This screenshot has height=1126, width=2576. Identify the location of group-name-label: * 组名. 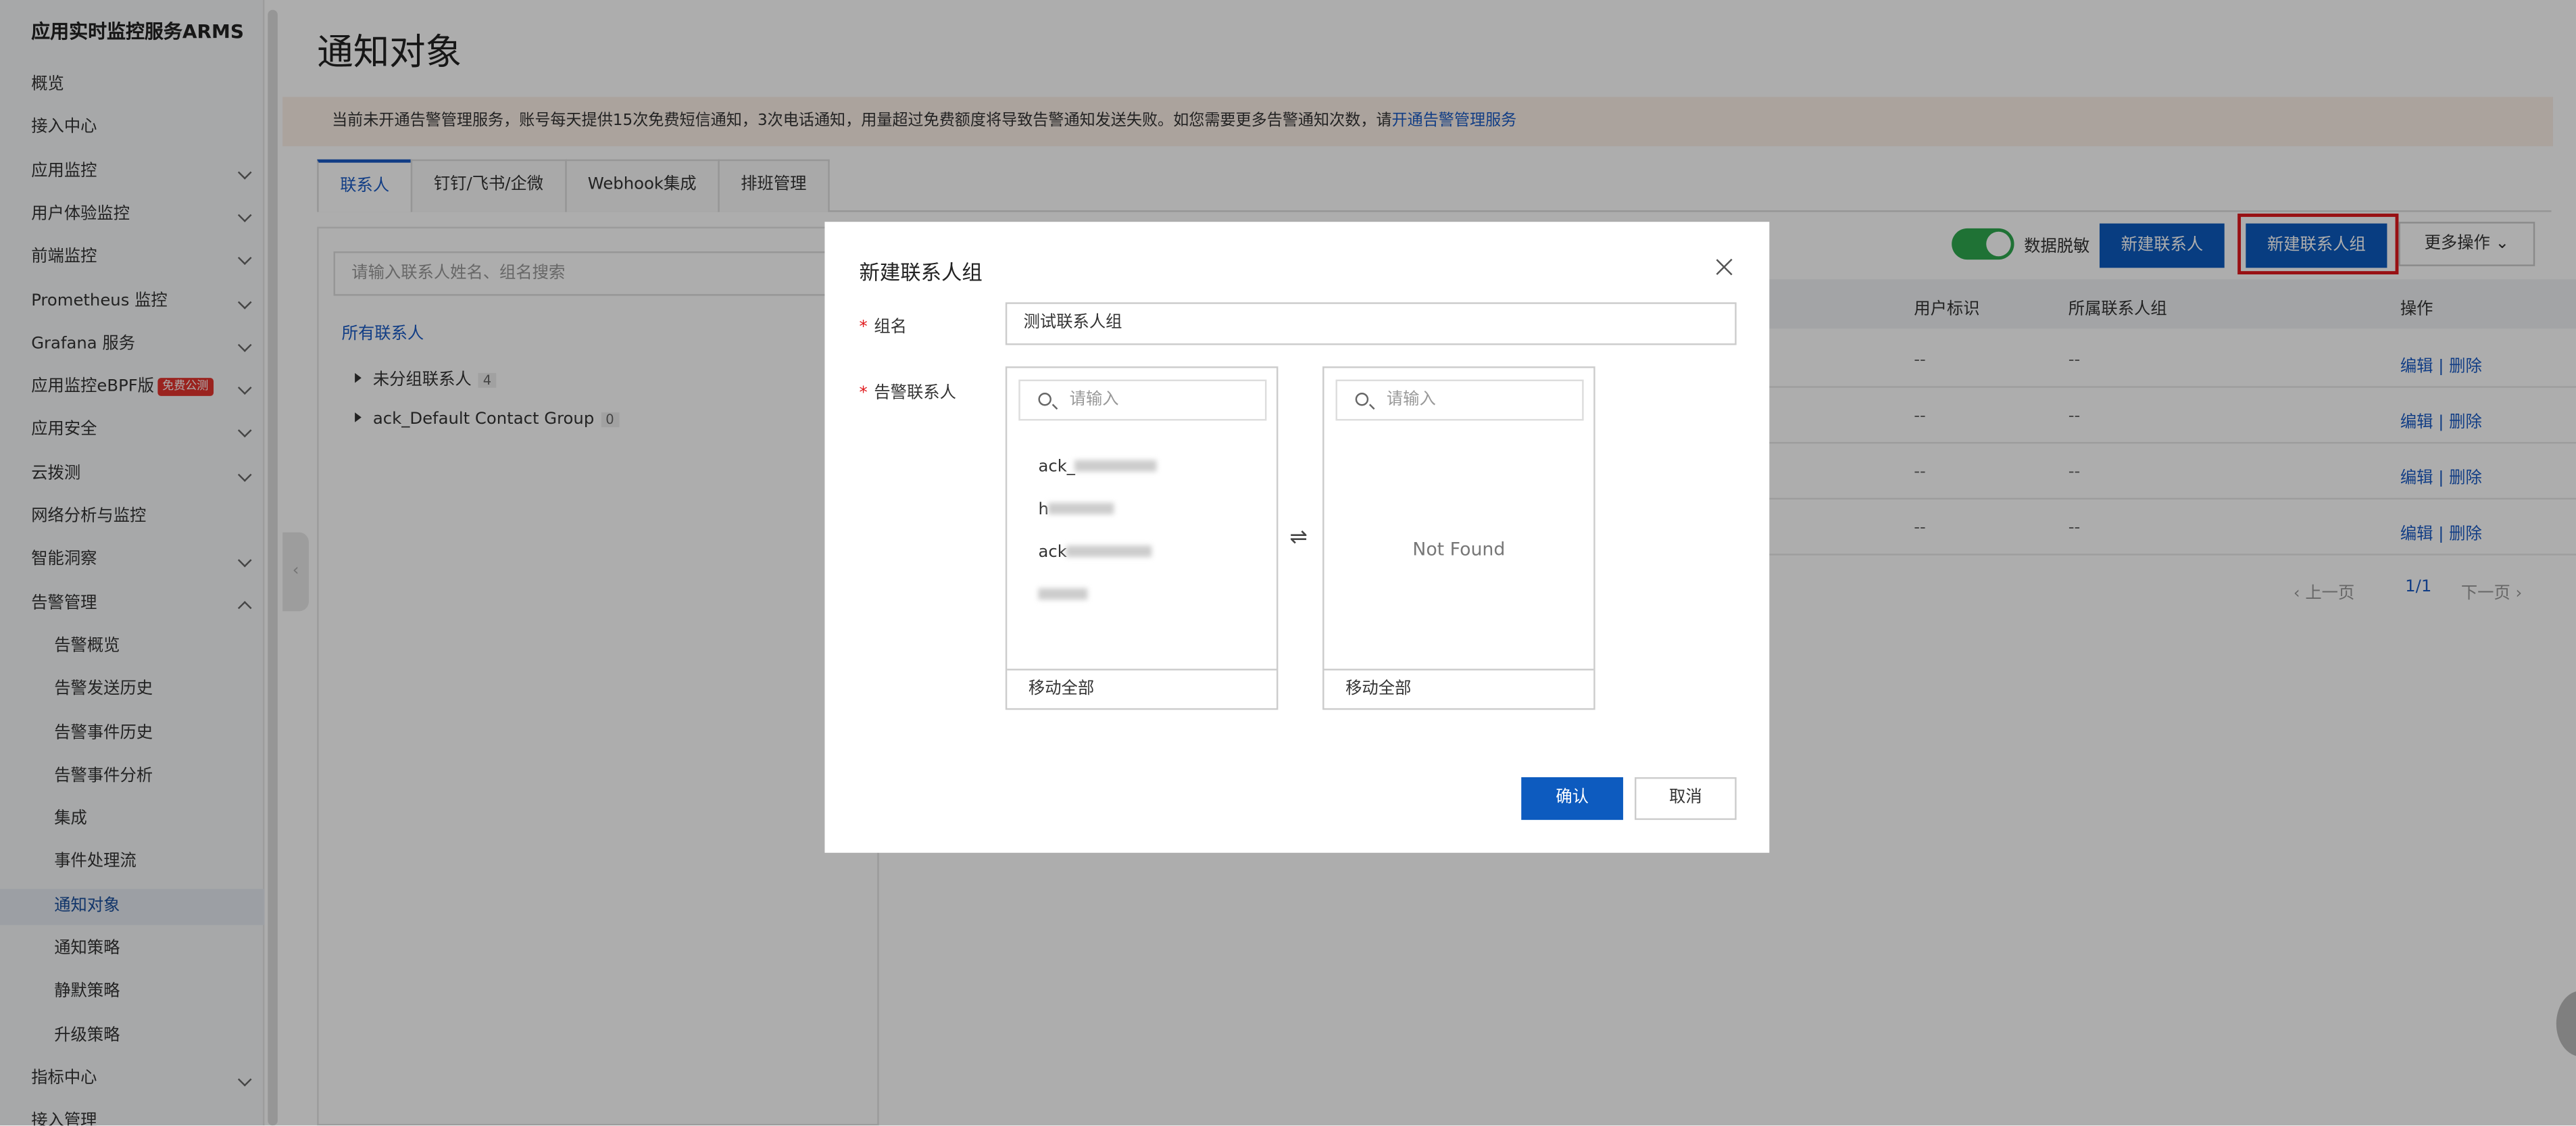
(883, 327).